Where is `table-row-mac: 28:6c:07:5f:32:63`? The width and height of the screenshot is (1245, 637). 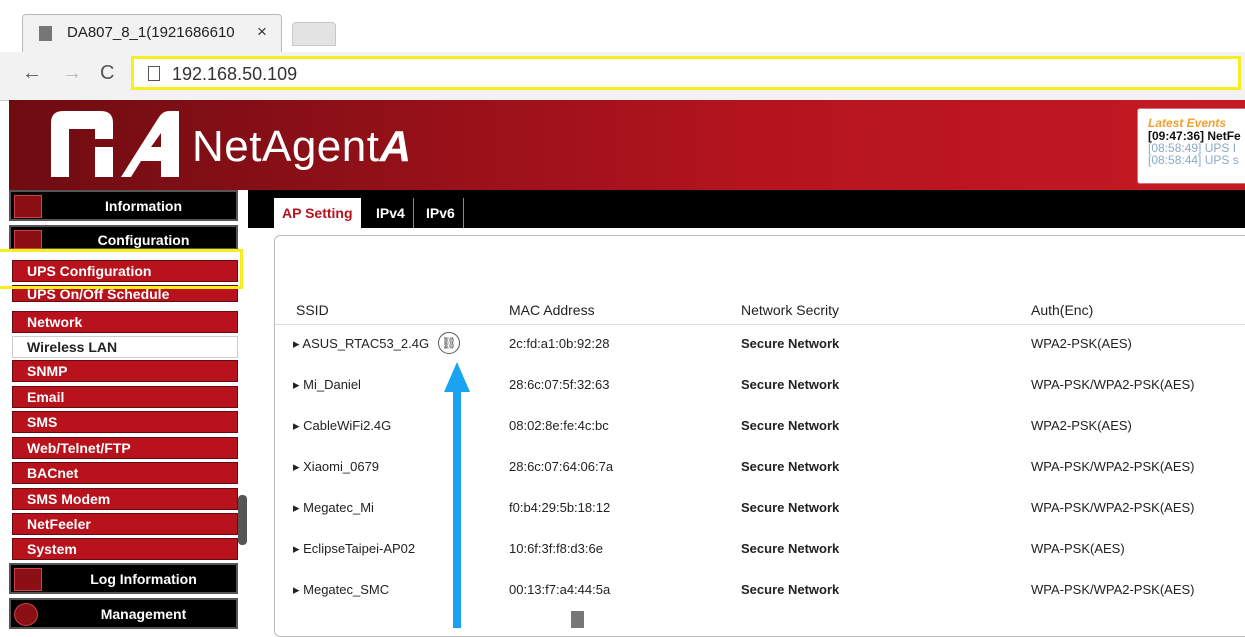 table-row-mac: 28:6c:07:5f:32:63 is located at coordinates (559, 384).